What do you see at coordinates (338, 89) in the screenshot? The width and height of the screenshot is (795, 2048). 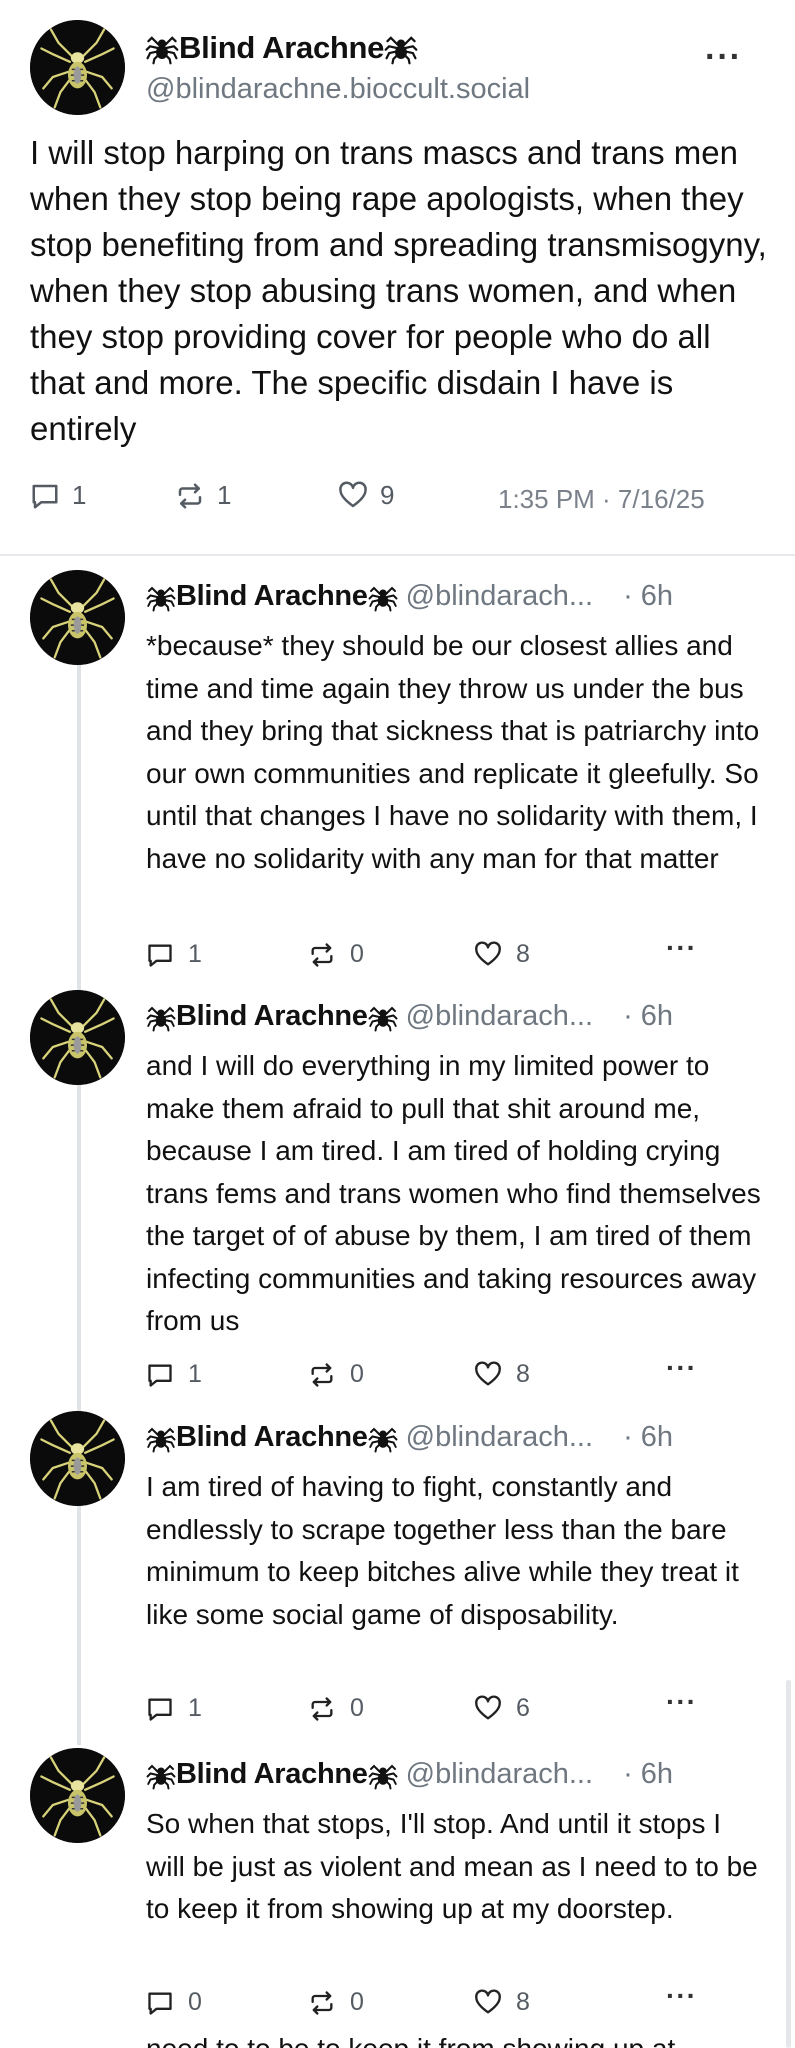 I see `author-handle: @blindarachne.bioccult.social` at bounding box center [338, 89].